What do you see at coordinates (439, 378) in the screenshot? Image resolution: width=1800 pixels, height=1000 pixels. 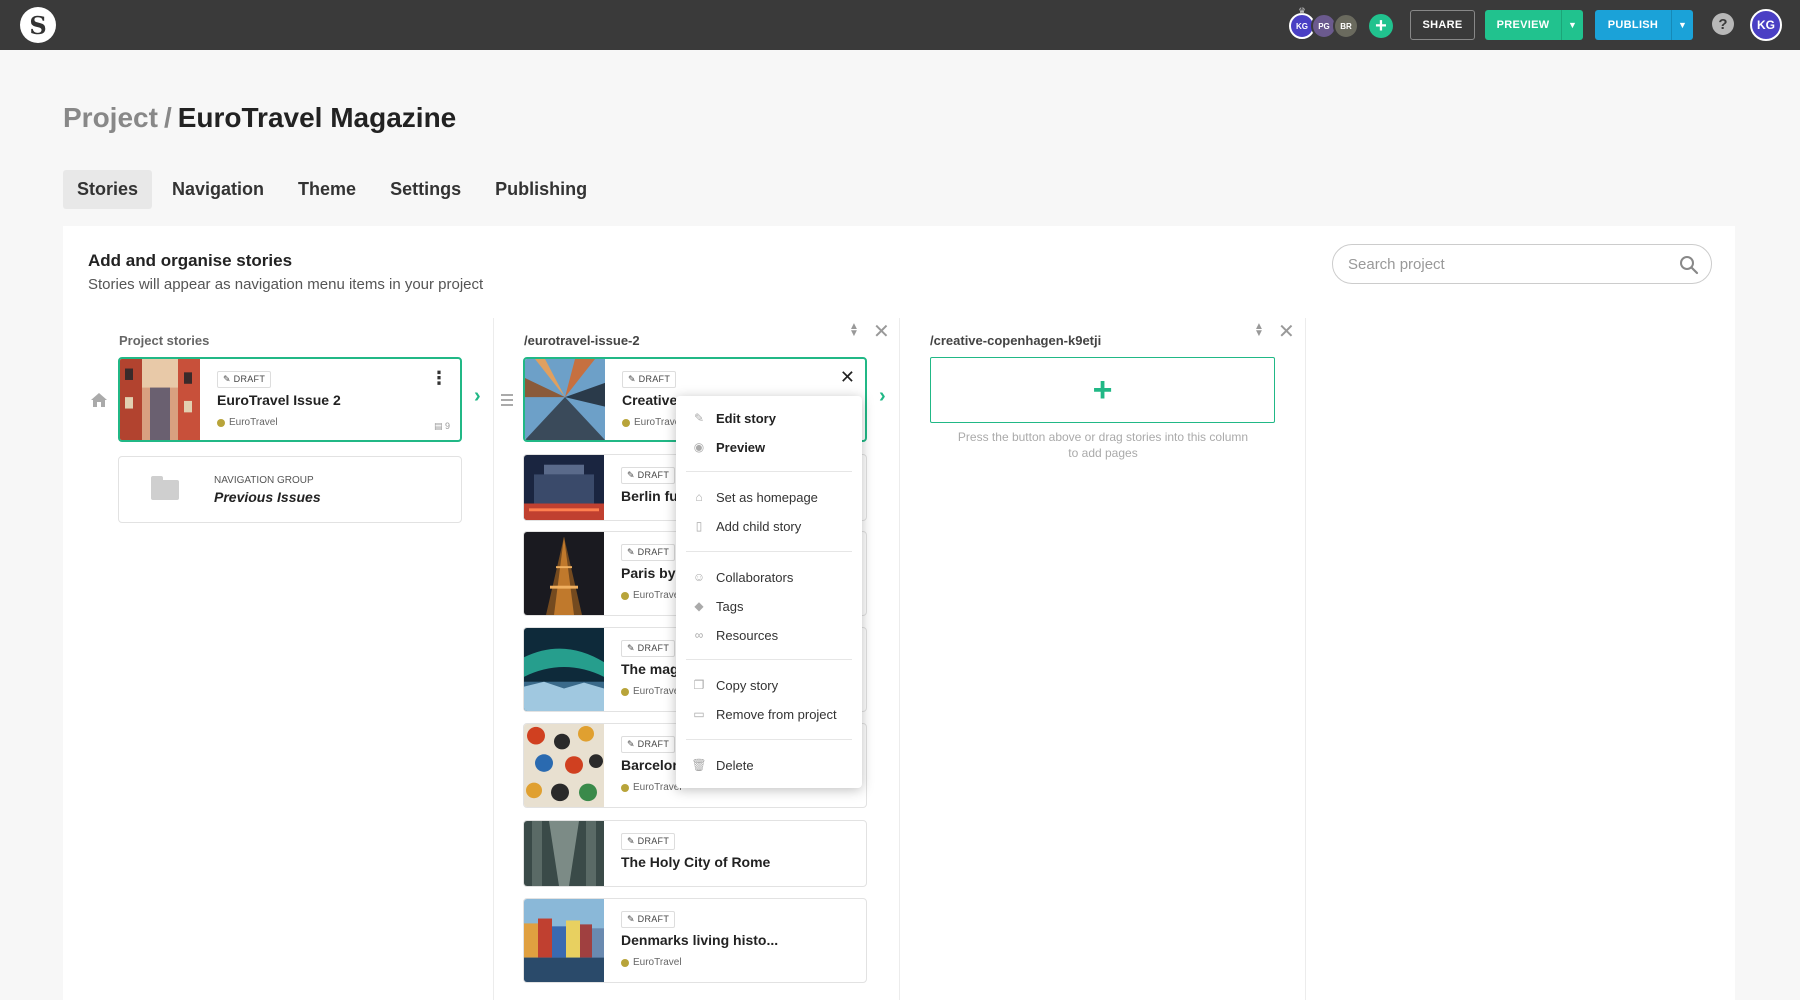 I see `more-options-icon: ⋮` at bounding box center [439, 378].